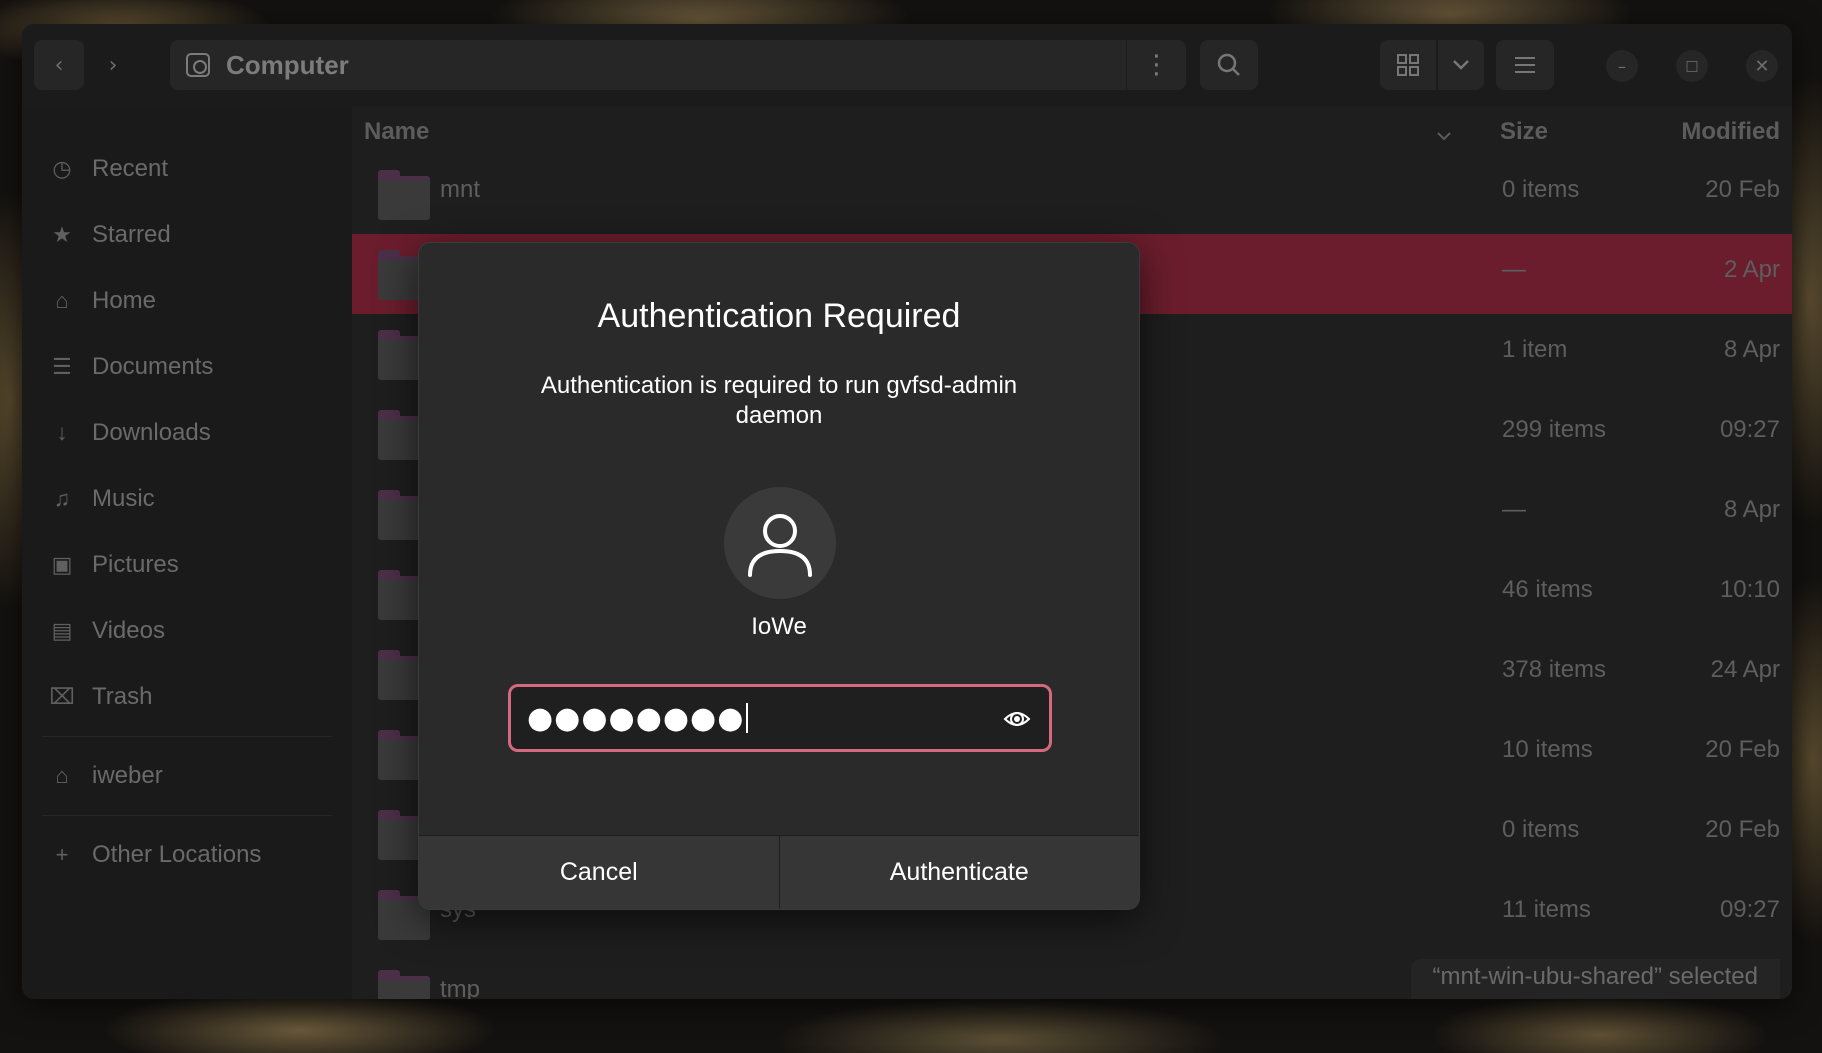  Describe the element at coordinates (187, 631) in the screenshot. I see `sidebar-item-videos: ▤ Videos` at that location.